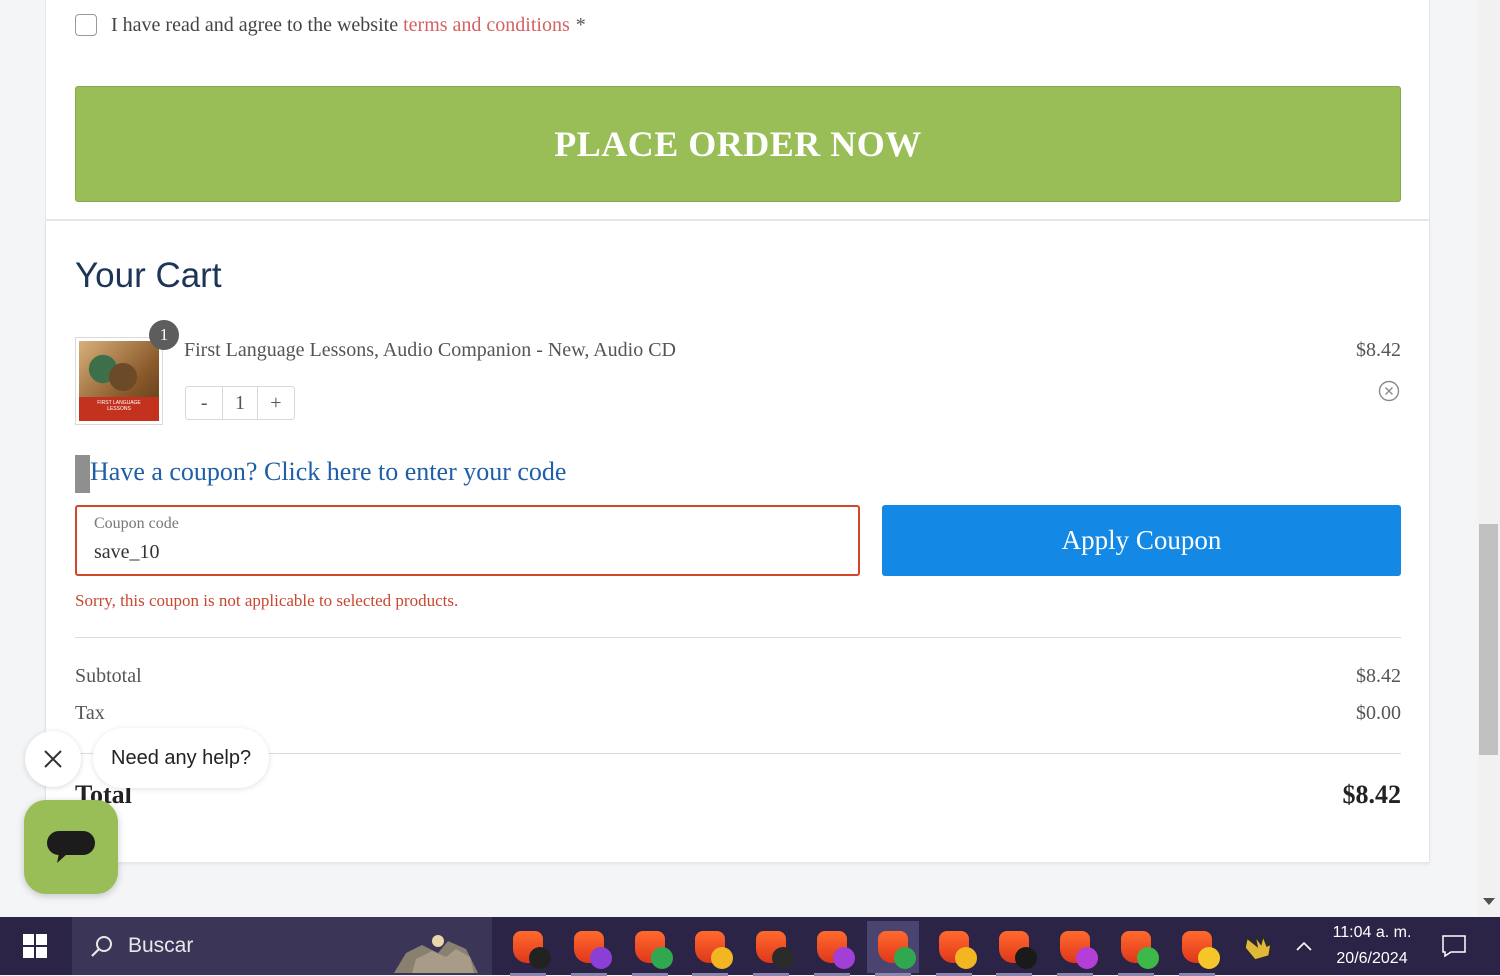 Image resolution: width=1500 pixels, height=976 pixels. Describe the element at coordinates (1372, 946) in the screenshot. I see `taskbar-clock: 11:04 a. m. 20/6/2024` at that location.